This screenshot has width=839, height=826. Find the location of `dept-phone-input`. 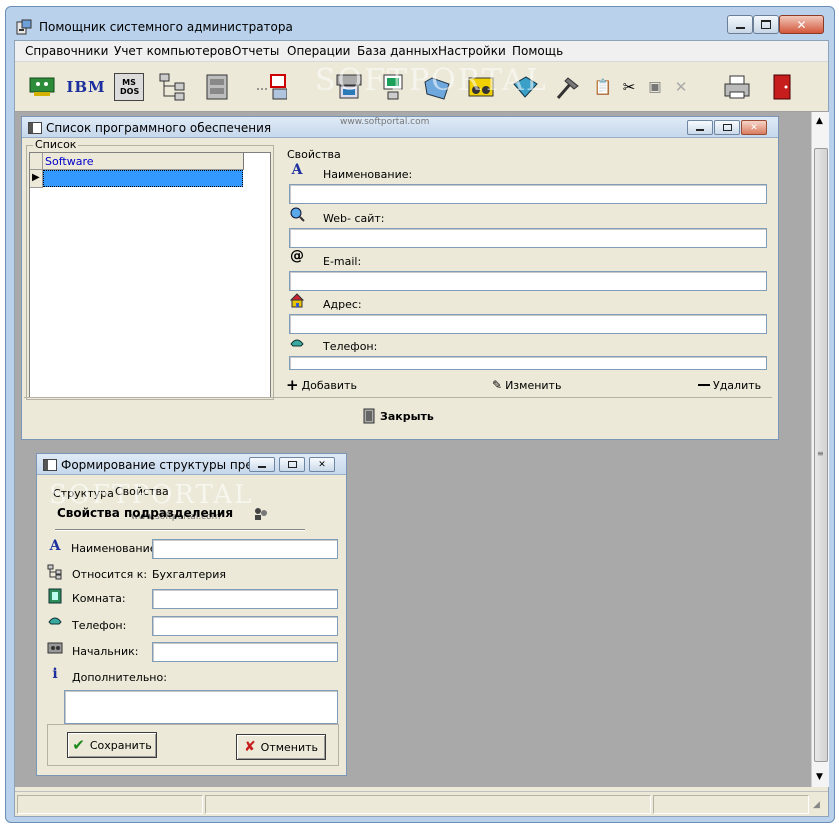

dept-phone-input is located at coordinates (245, 626).